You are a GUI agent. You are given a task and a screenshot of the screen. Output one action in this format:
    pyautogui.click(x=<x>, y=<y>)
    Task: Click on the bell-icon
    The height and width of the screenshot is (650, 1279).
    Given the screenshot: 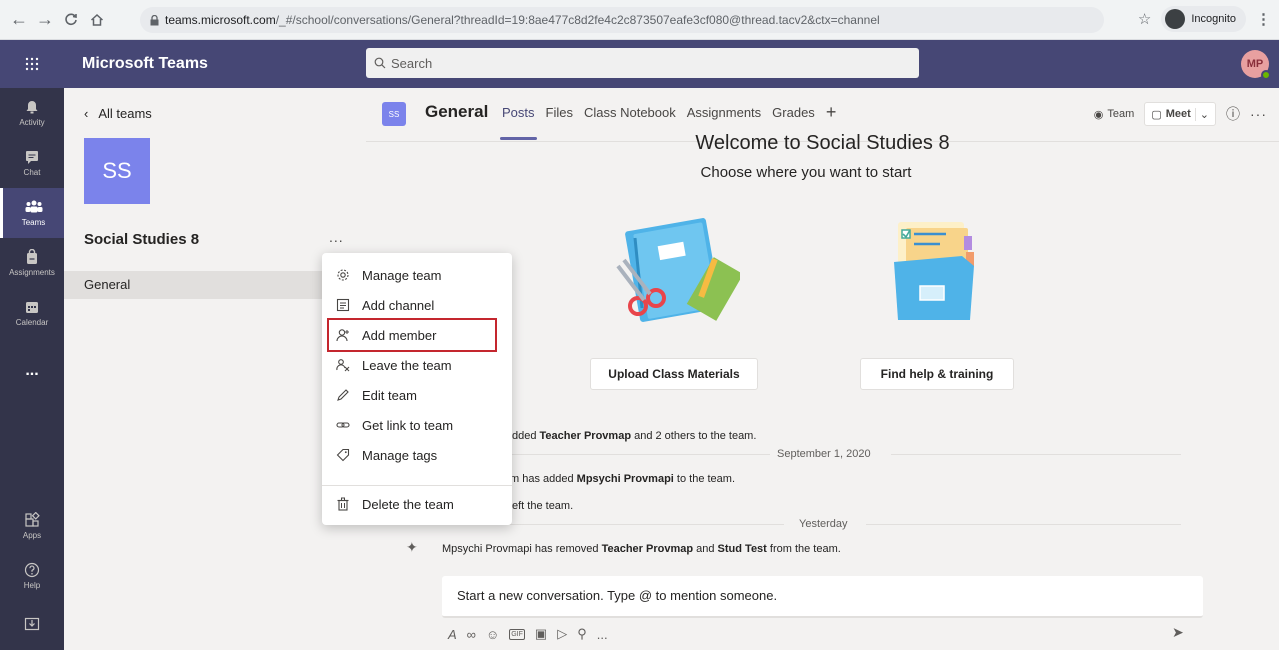 What is the action you would take?
    pyautogui.click(x=32, y=107)
    